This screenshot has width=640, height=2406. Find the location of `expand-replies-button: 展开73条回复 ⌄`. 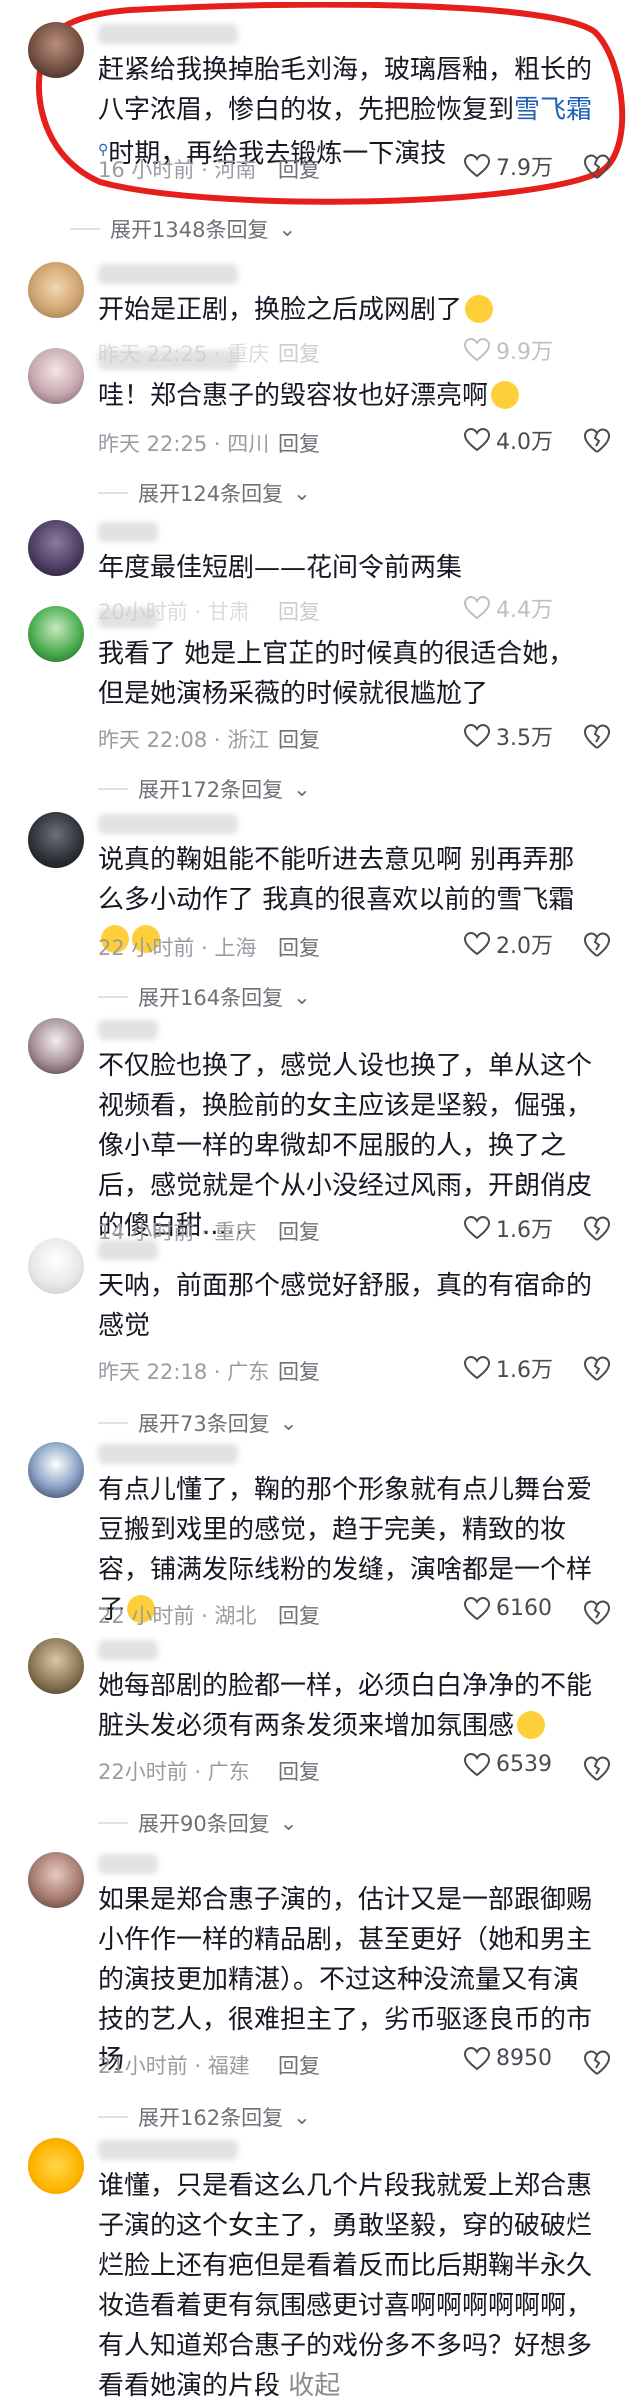

expand-replies-button: 展开73条回复 ⌄ is located at coordinates (197, 1423).